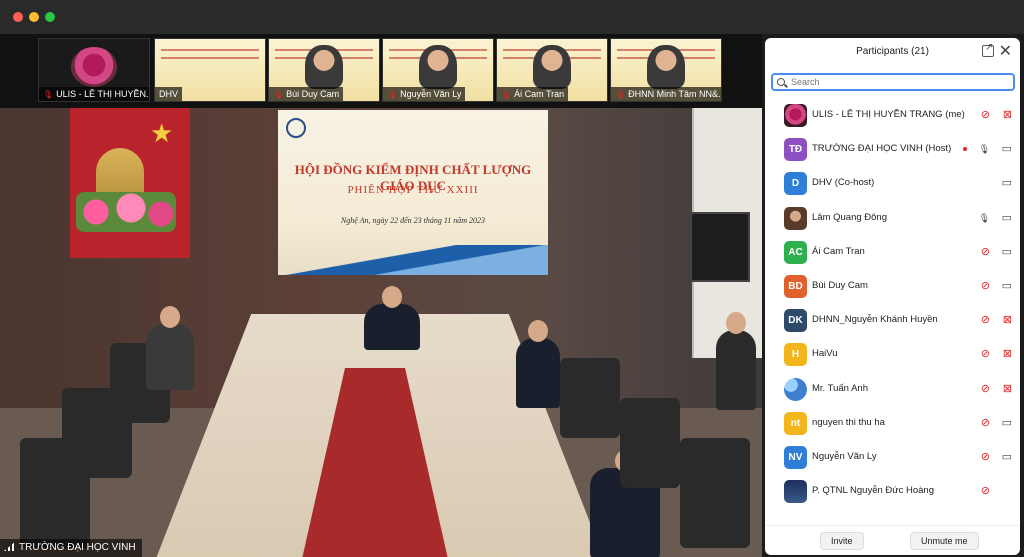  I want to click on panel-footer: Invite Unmute me, so click(892, 540).